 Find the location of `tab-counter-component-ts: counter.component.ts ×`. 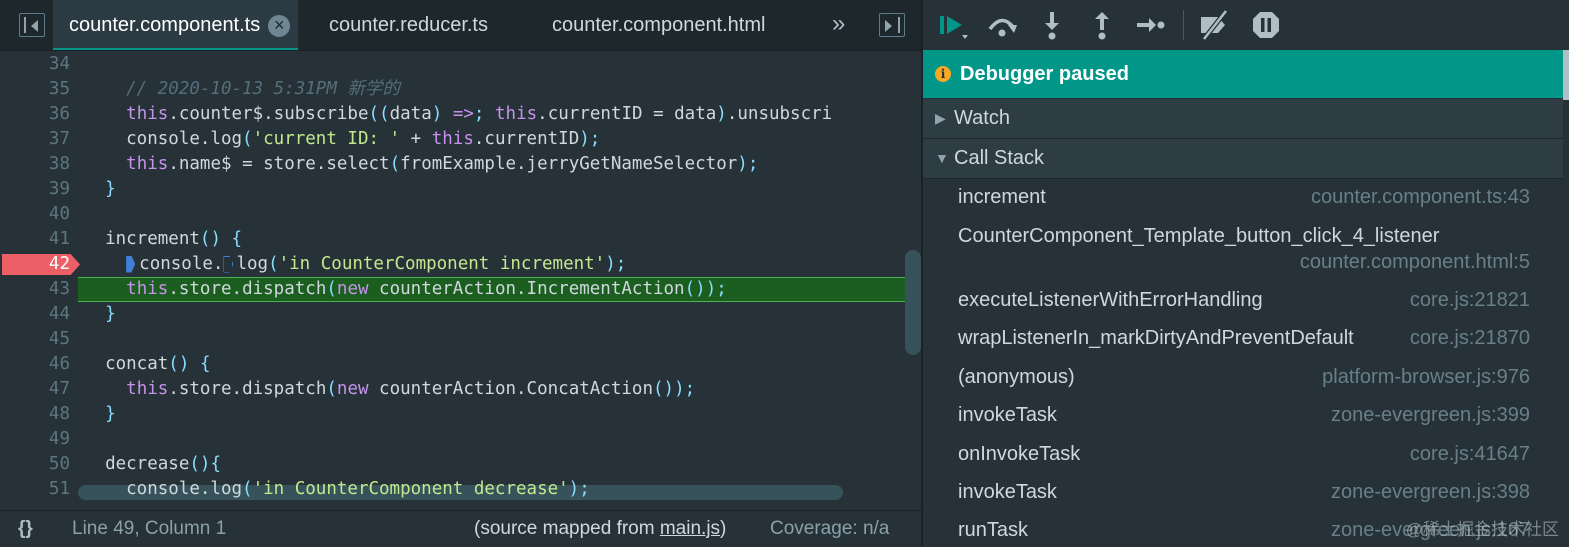

tab-counter-component-ts: counter.component.ts × is located at coordinates (176, 25).